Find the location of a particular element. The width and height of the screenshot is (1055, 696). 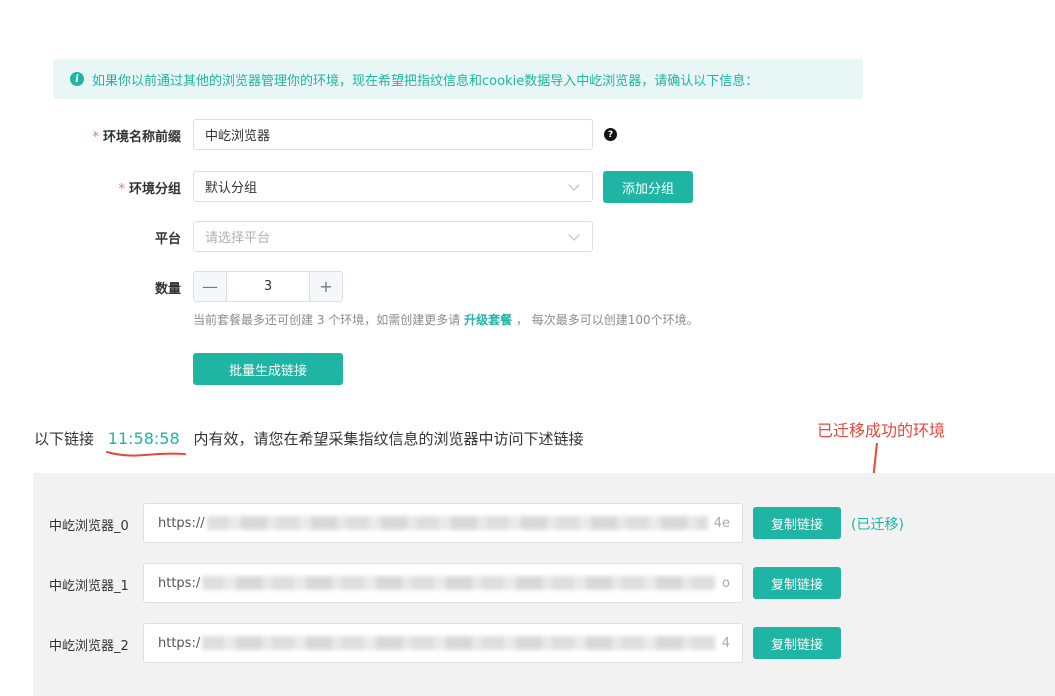

link-url-field: https:// 4e is located at coordinates (443, 523).